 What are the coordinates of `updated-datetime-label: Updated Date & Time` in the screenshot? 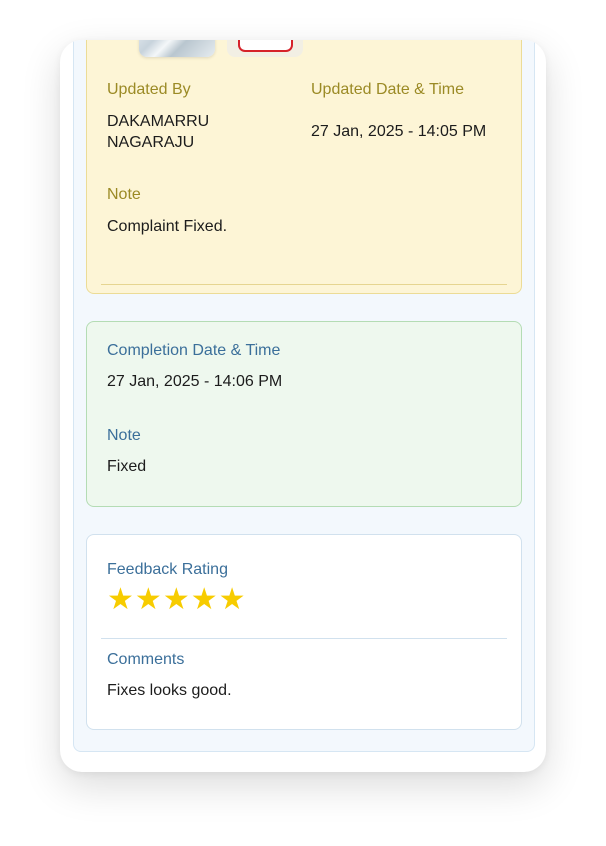 It's located at (387, 89).